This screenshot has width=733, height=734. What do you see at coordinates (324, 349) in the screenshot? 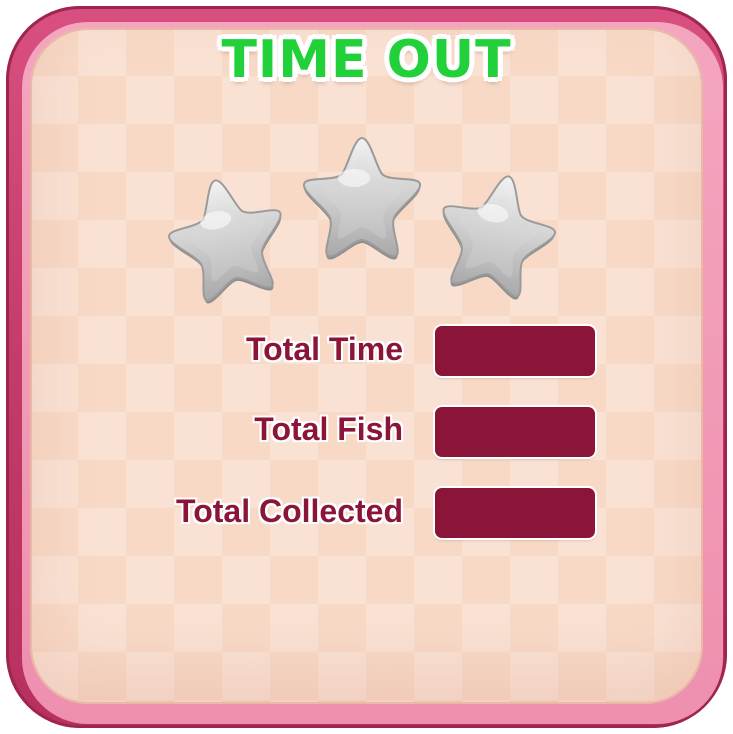
I see `stat-label-total-time: Total Time` at bounding box center [324, 349].